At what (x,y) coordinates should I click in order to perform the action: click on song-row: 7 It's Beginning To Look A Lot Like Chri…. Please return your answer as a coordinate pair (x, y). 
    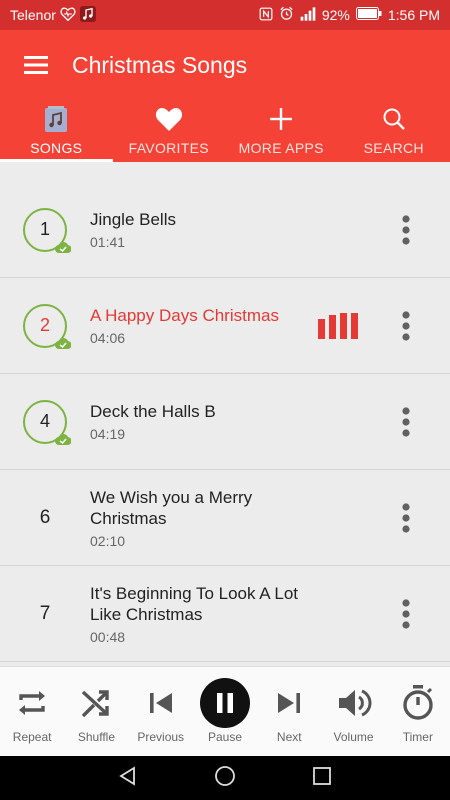
    Looking at the image, I should click on (225, 614).